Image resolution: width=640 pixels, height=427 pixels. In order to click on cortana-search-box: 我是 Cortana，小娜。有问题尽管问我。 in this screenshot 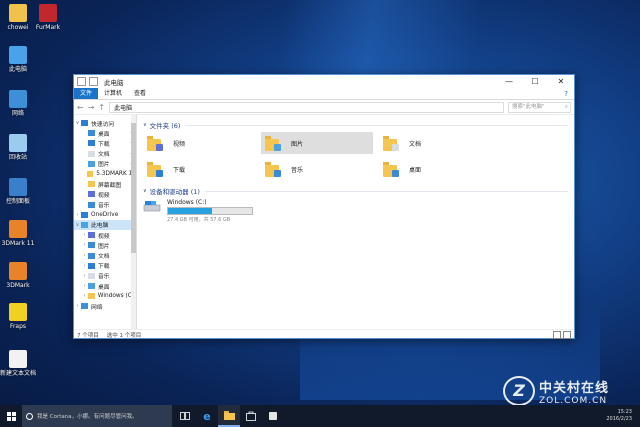, I will do `click(97, 416)`.